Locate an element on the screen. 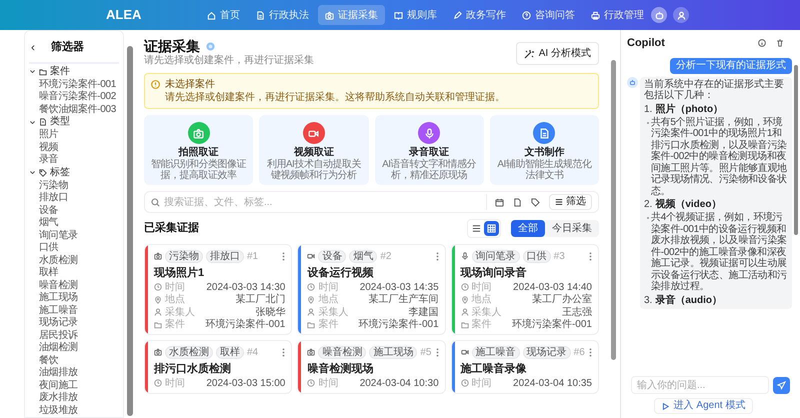  filter-item: 油烟检测 is located at coordinates (58, 347).